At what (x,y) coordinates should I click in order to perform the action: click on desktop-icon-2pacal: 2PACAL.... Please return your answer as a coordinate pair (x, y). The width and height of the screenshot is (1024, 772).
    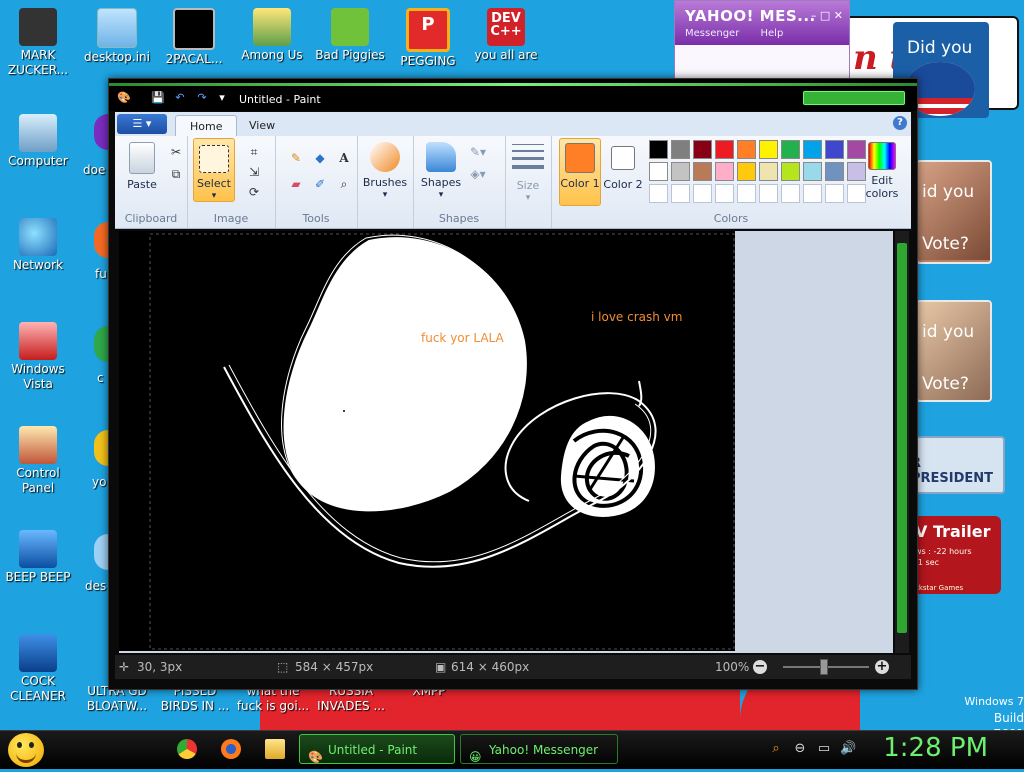
    Looking at the image, I should click on (194, 37).